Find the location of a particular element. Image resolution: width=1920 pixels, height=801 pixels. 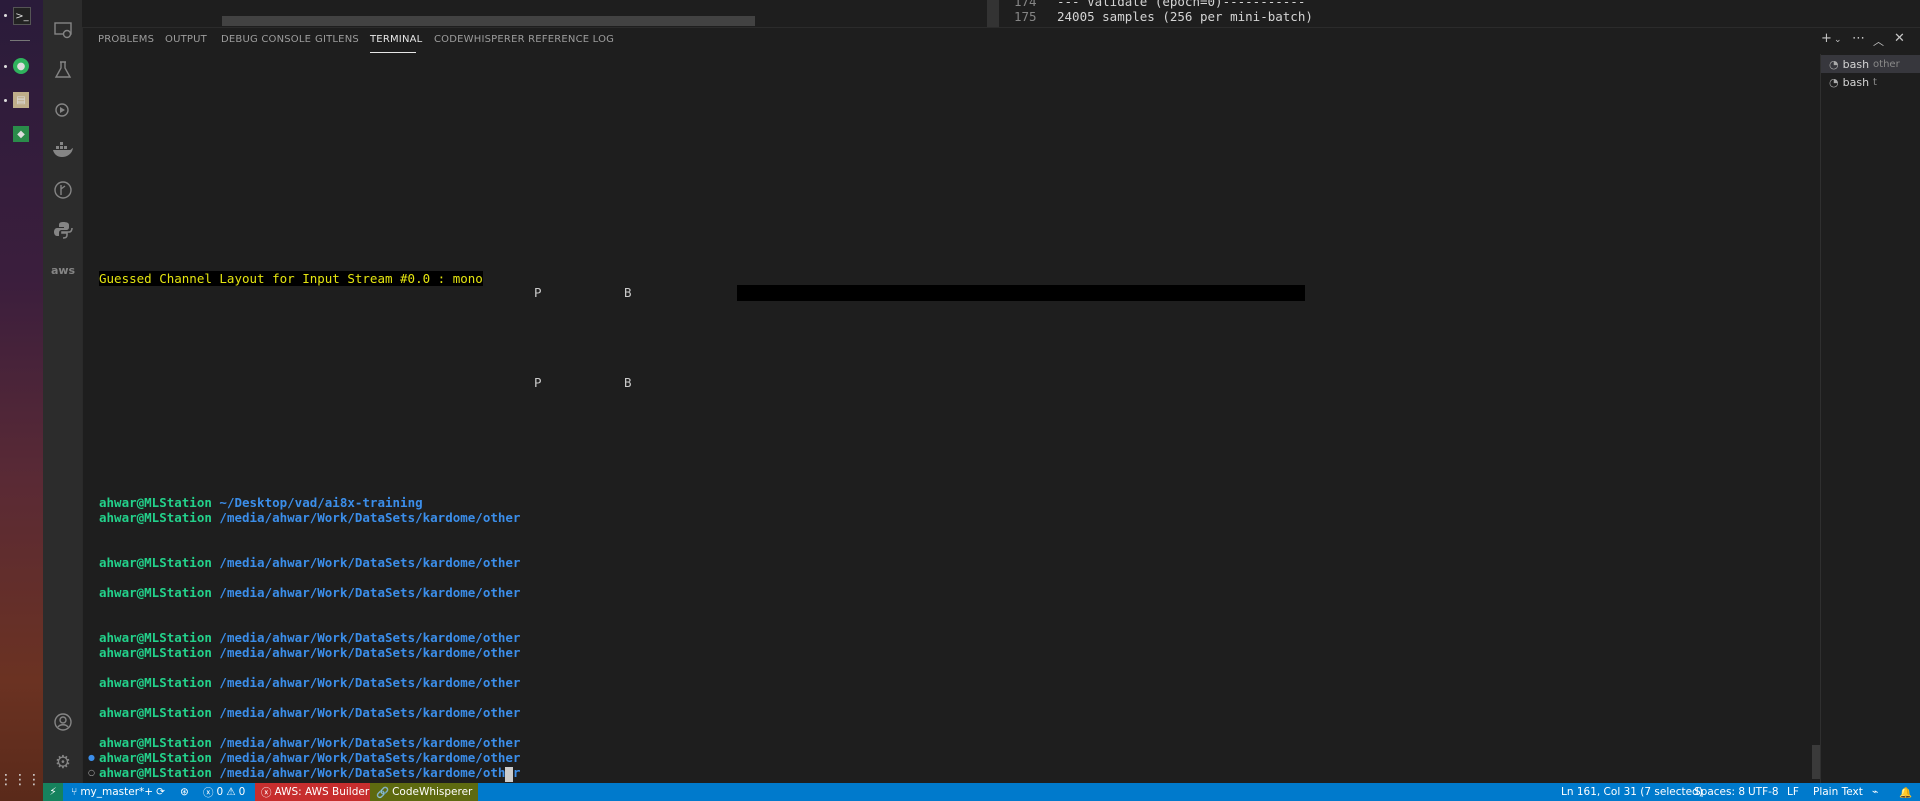

more-actions-icon: ⋯ is located at coordinates (1858, 38).